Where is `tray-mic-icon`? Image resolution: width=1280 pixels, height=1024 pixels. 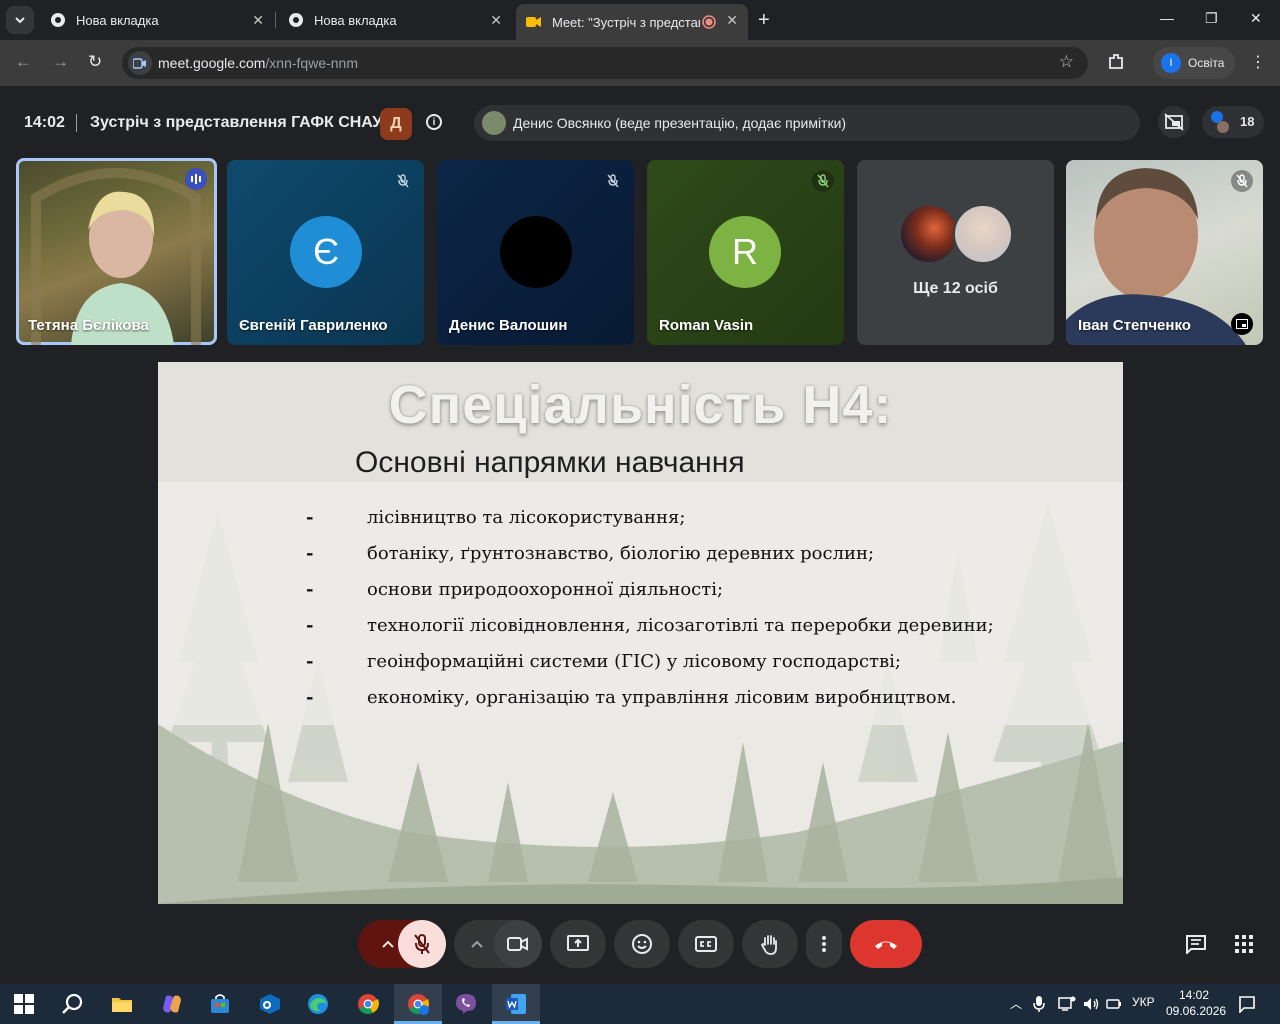 tray-mic-icon is located at coordinates (1039, 1004).